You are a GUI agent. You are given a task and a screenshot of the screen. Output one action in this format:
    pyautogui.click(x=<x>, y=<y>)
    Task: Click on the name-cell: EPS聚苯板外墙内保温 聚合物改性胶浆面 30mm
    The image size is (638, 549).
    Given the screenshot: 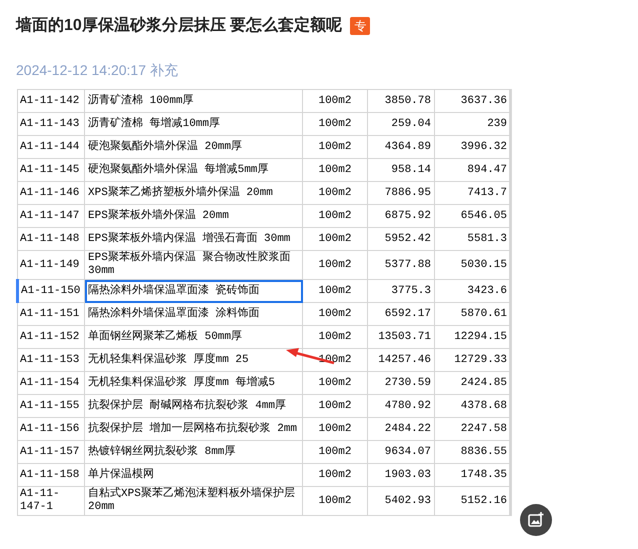 What is the action you would take?
    pyautogui.click(x=193, y=265)
    